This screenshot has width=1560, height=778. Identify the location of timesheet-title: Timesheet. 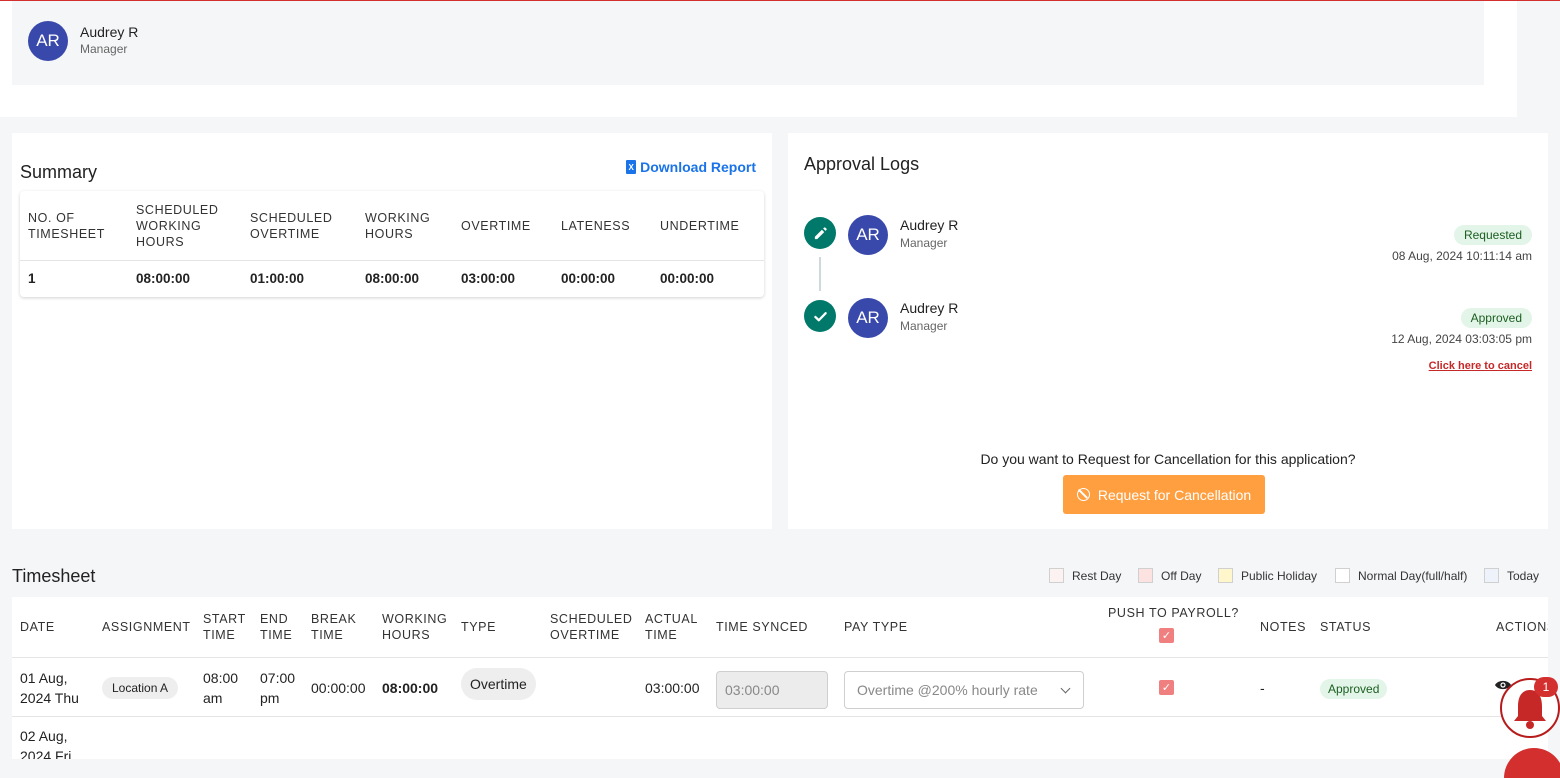
(54, 576).